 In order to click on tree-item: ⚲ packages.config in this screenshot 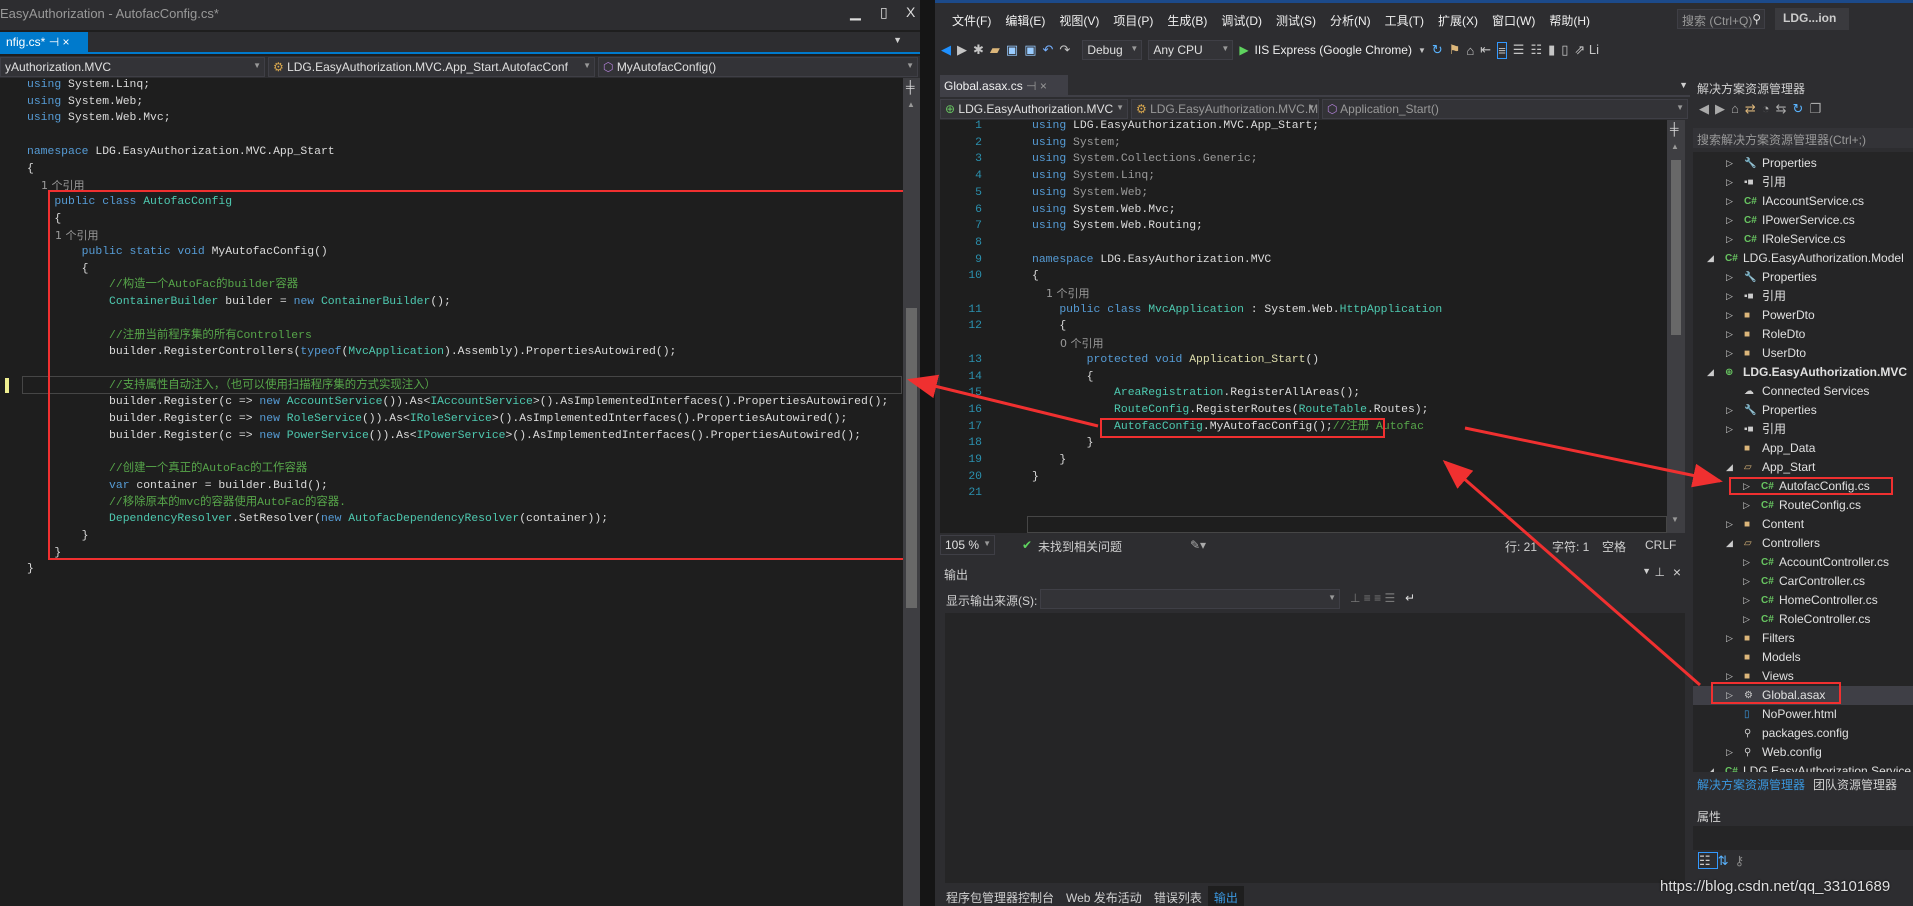, I will do `click(1803, 733)`.